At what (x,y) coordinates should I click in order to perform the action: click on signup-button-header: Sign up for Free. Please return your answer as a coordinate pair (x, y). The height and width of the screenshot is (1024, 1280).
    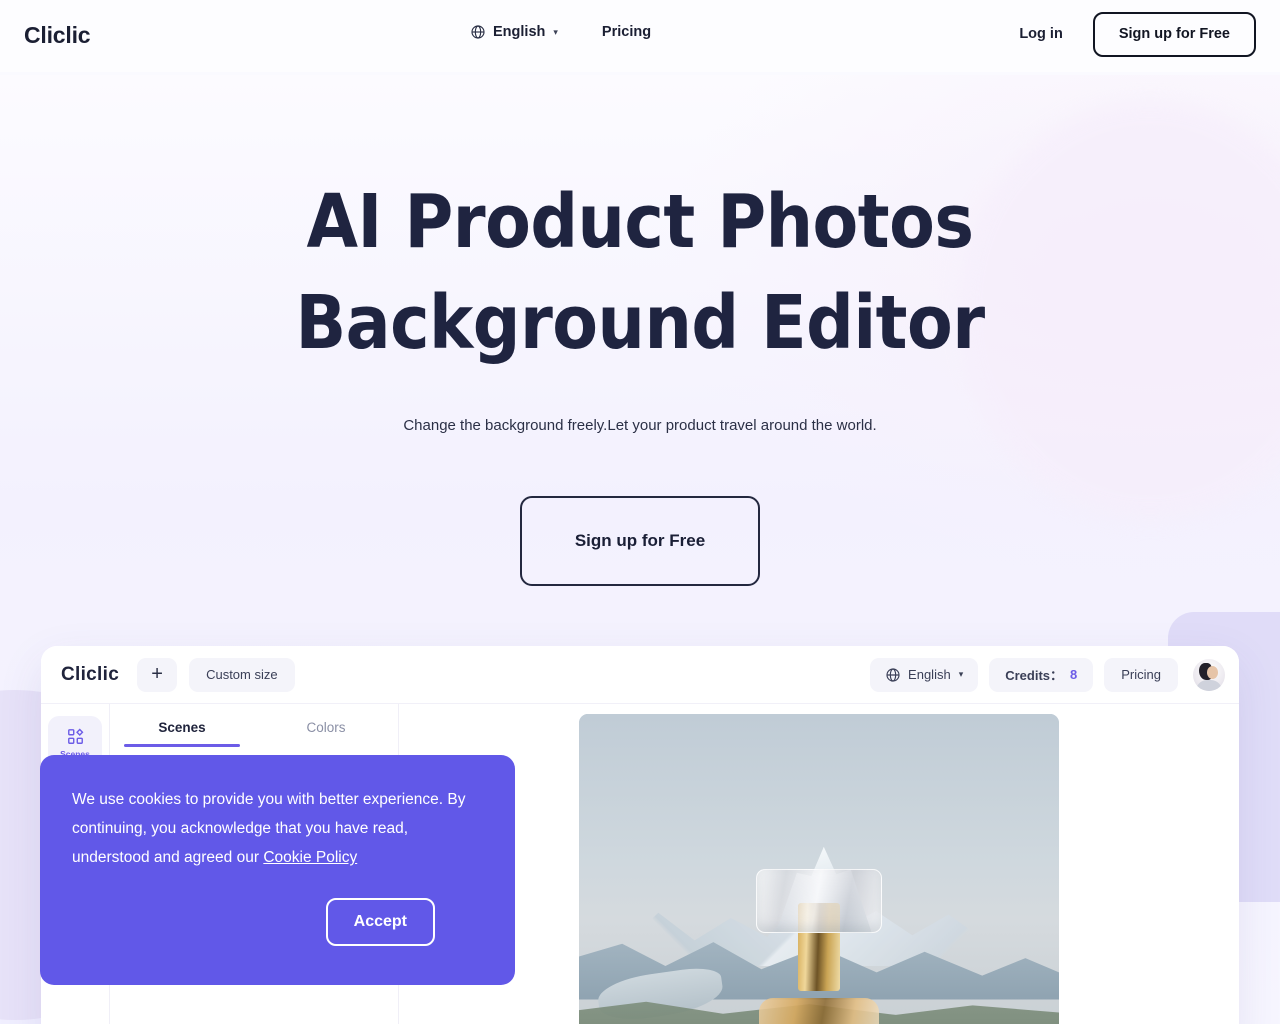
    Looking at the image, I should click on (1174, 34).